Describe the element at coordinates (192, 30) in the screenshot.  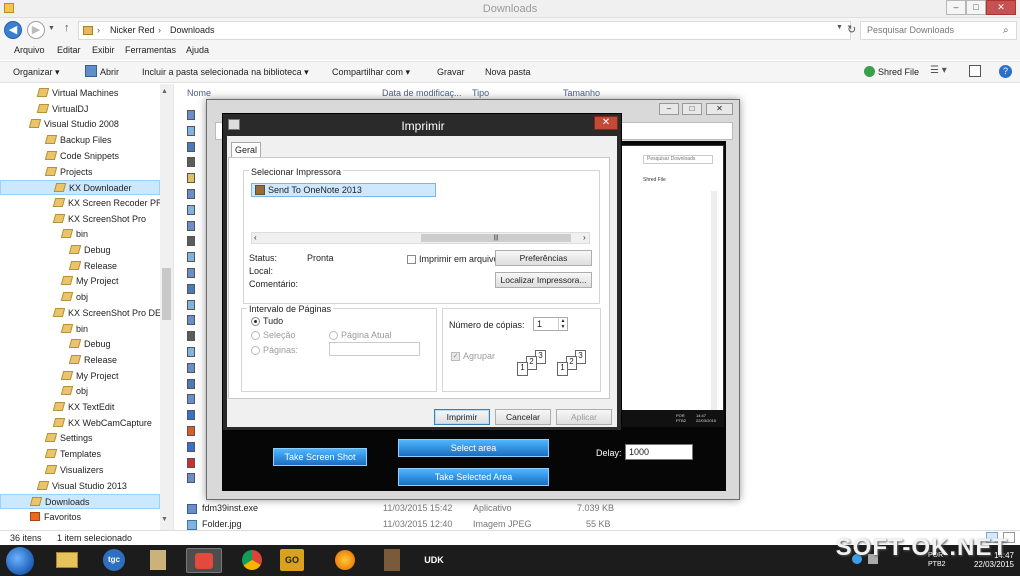
I see `breadcrumb-item: Downloads` at that location.